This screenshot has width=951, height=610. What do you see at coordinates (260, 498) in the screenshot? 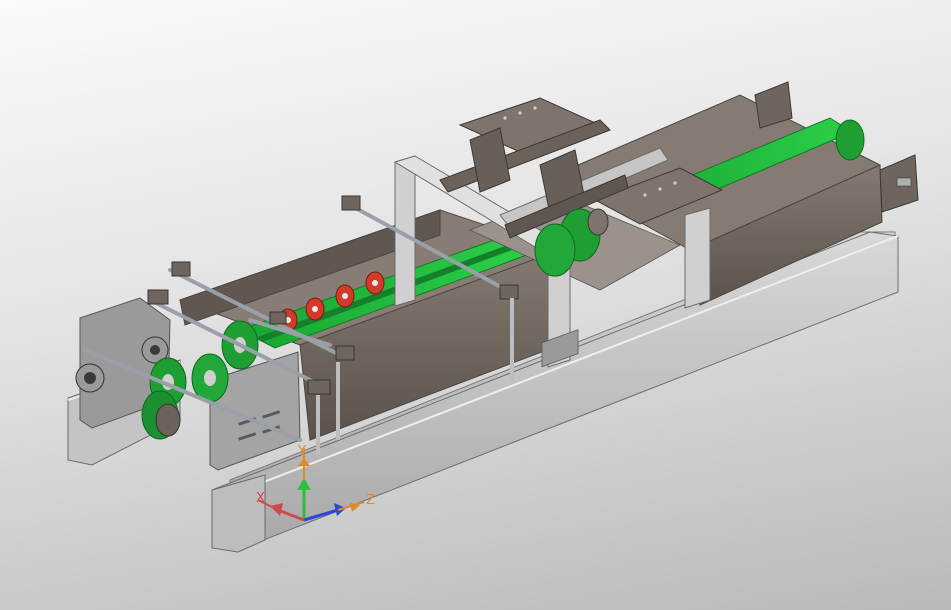
I see `triad-x-label: X` at bounding box center [260, 498].